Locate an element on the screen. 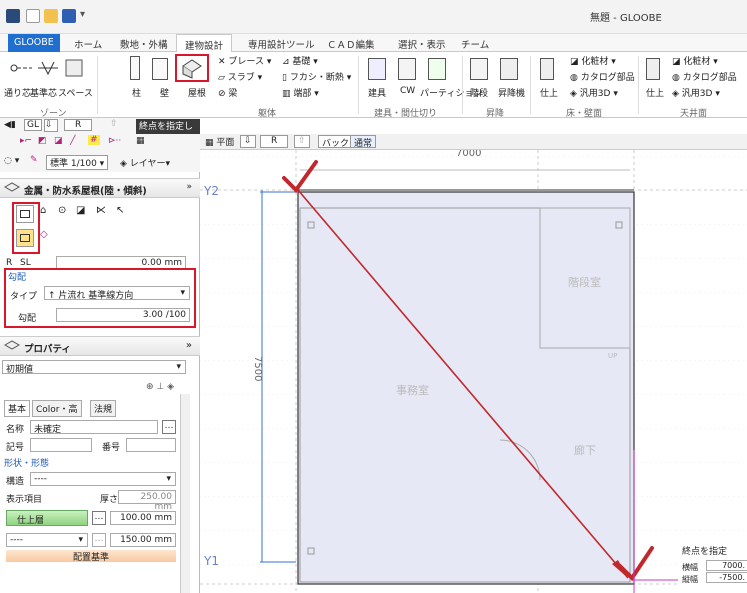 This screenshot has height=593, width=747. btn-brace: ✕ ブレース ▾ is located at coordinates (244, 60).